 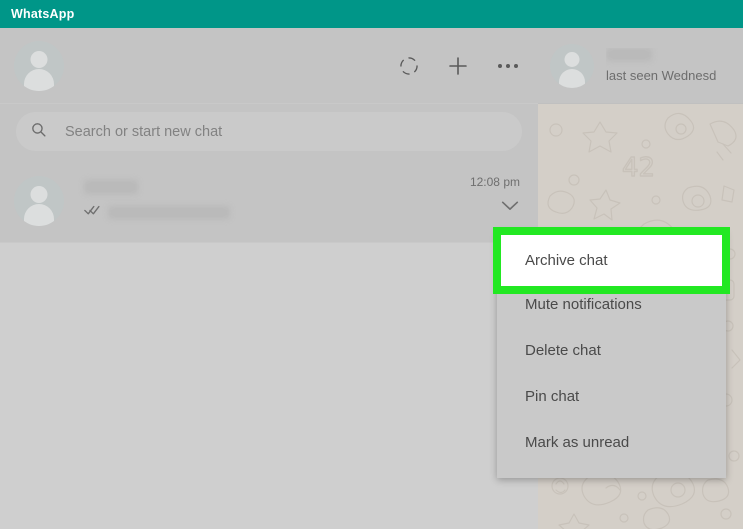 What do you see at coordinates (111, 187) in the screenshot?
I see `contact-name-redacted` at bounding box center [111, 187].